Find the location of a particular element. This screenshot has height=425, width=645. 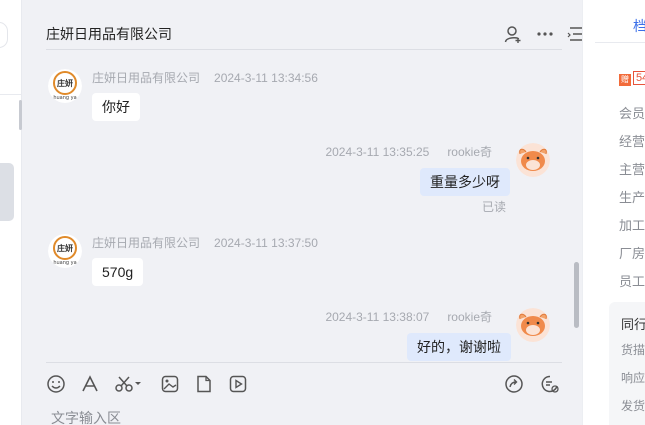

message-time: 2024-3-11 13:34:56 is located at coordinates (266, 78).